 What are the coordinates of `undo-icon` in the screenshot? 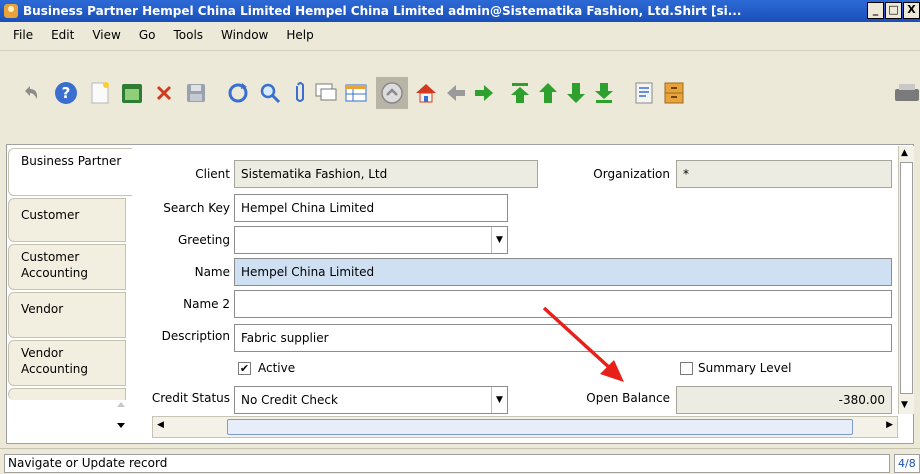 It's located at (30, 93).